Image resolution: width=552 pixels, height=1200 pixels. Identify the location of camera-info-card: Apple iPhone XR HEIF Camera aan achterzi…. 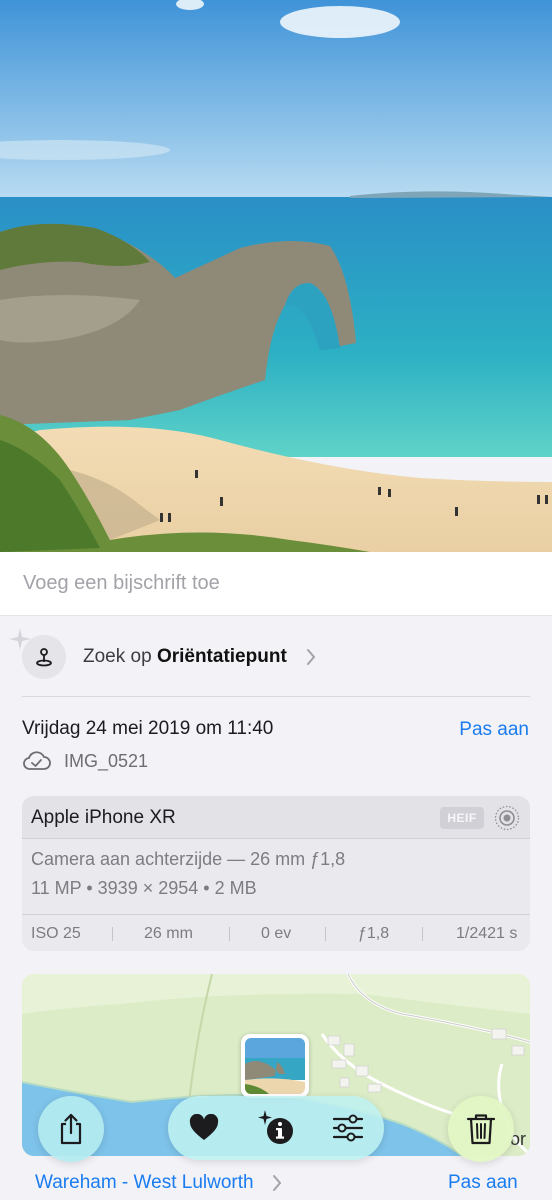
(276, 873).